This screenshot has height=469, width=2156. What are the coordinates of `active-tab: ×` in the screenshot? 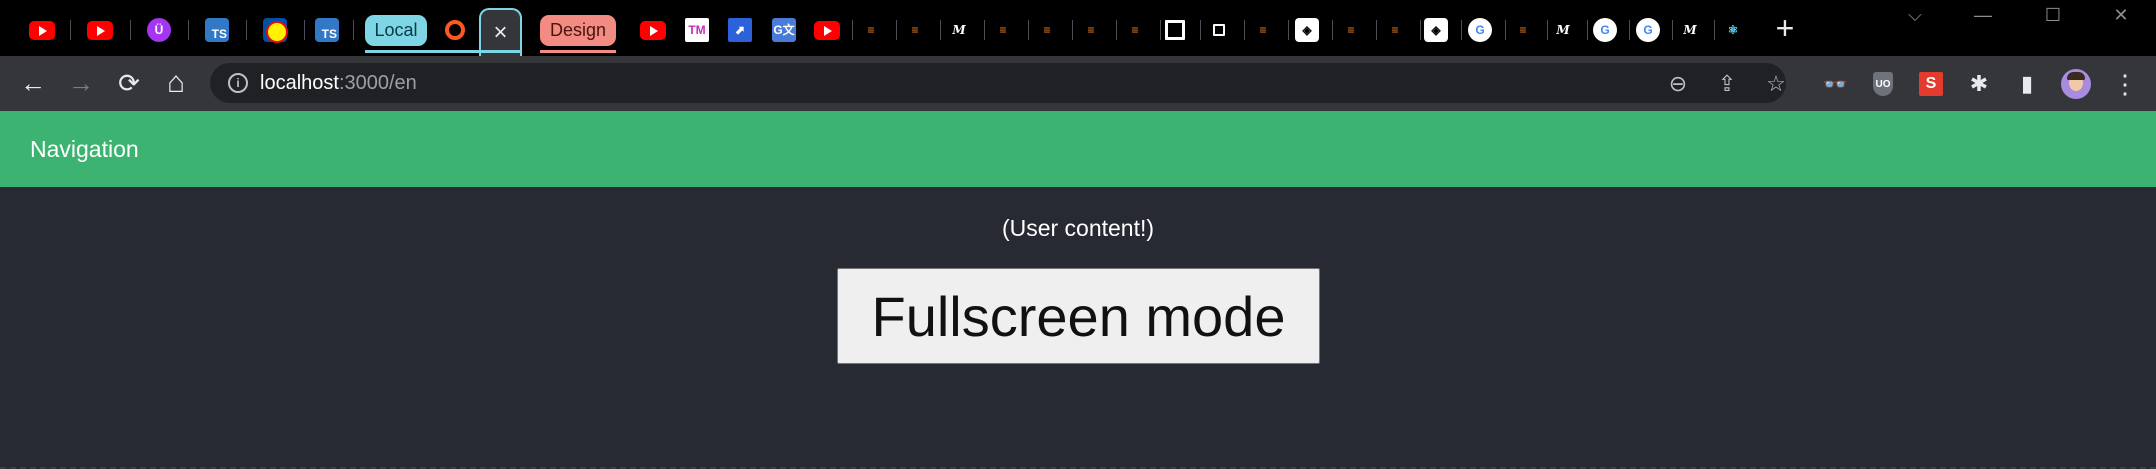 It's located at (500, 32).